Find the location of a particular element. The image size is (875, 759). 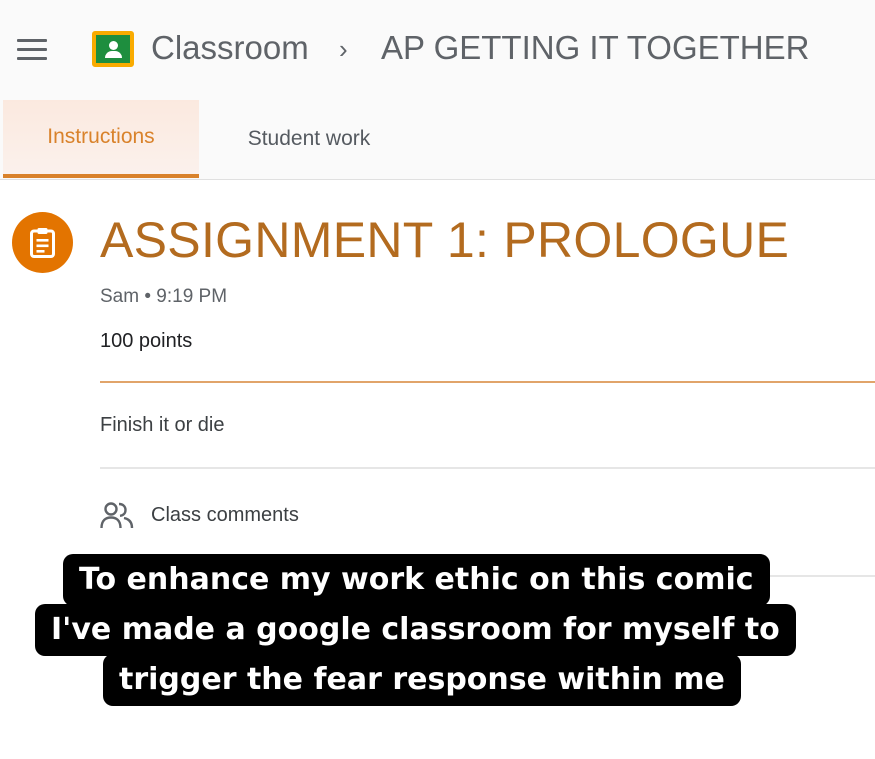

class-comments-label: Class comments is located at coordinates (225, 515).